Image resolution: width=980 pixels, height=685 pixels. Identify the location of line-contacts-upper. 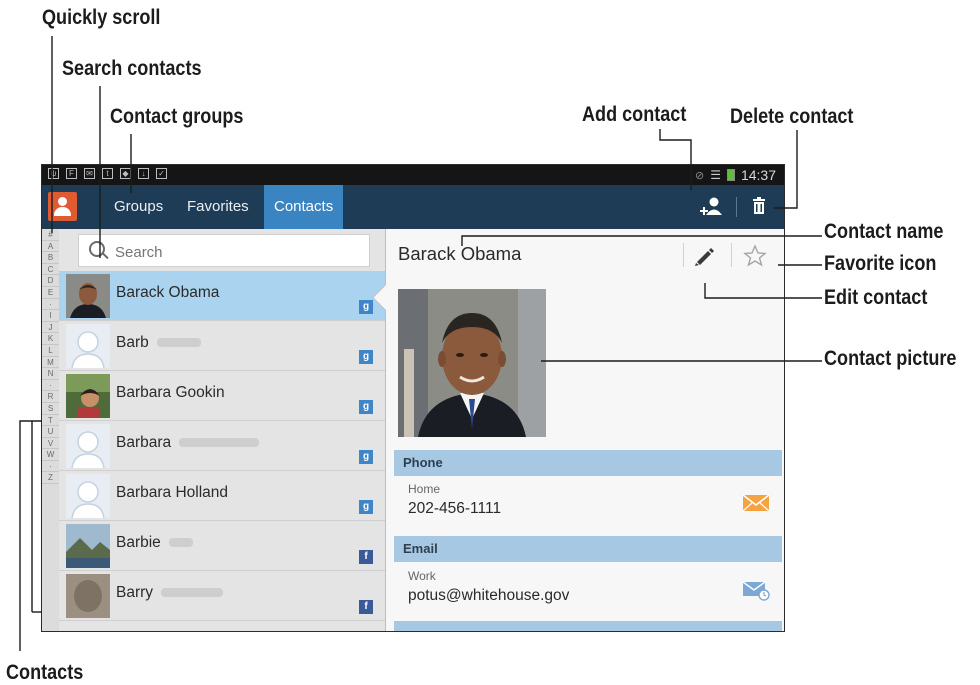
(30, 535).